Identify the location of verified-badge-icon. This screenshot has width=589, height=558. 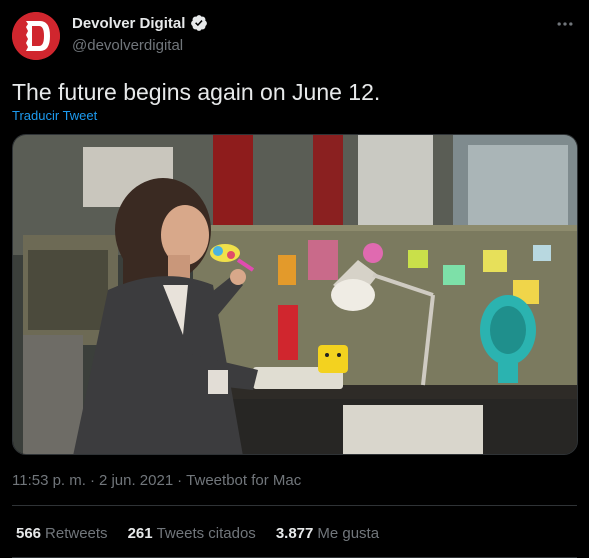
(199, 23).